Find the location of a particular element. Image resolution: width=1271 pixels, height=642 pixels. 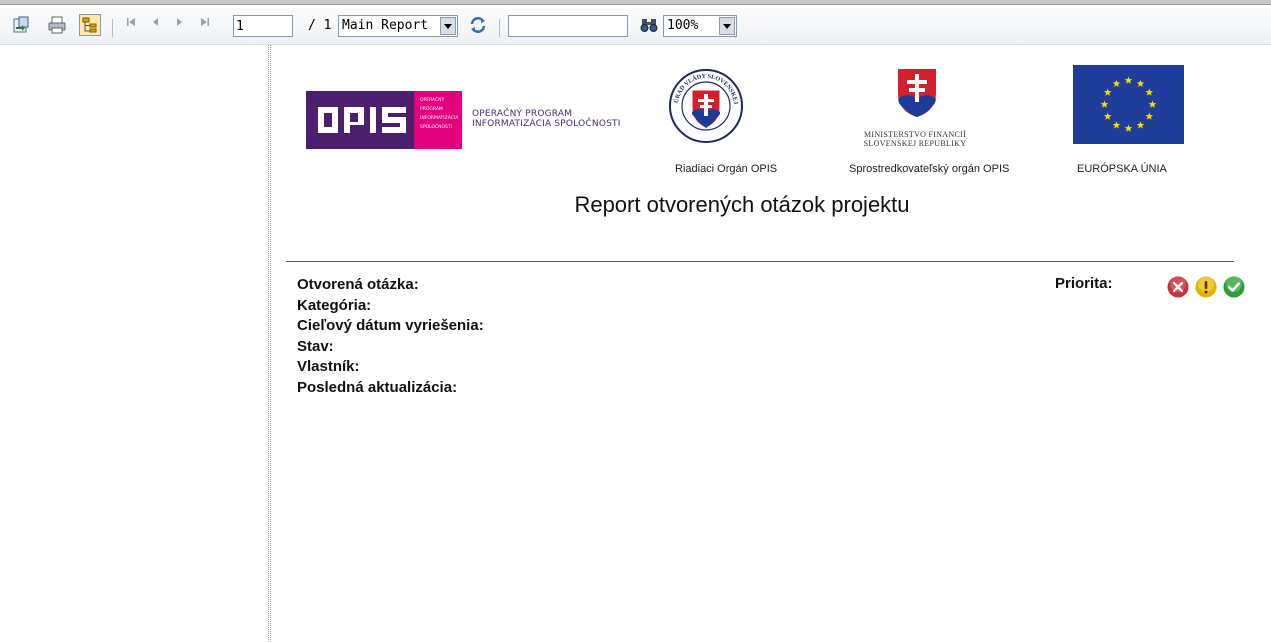

government-office-seal: ÚRAD VLÁDY SLOVENSKEJ REPUBLIKY is located at coordinates (705, 105).